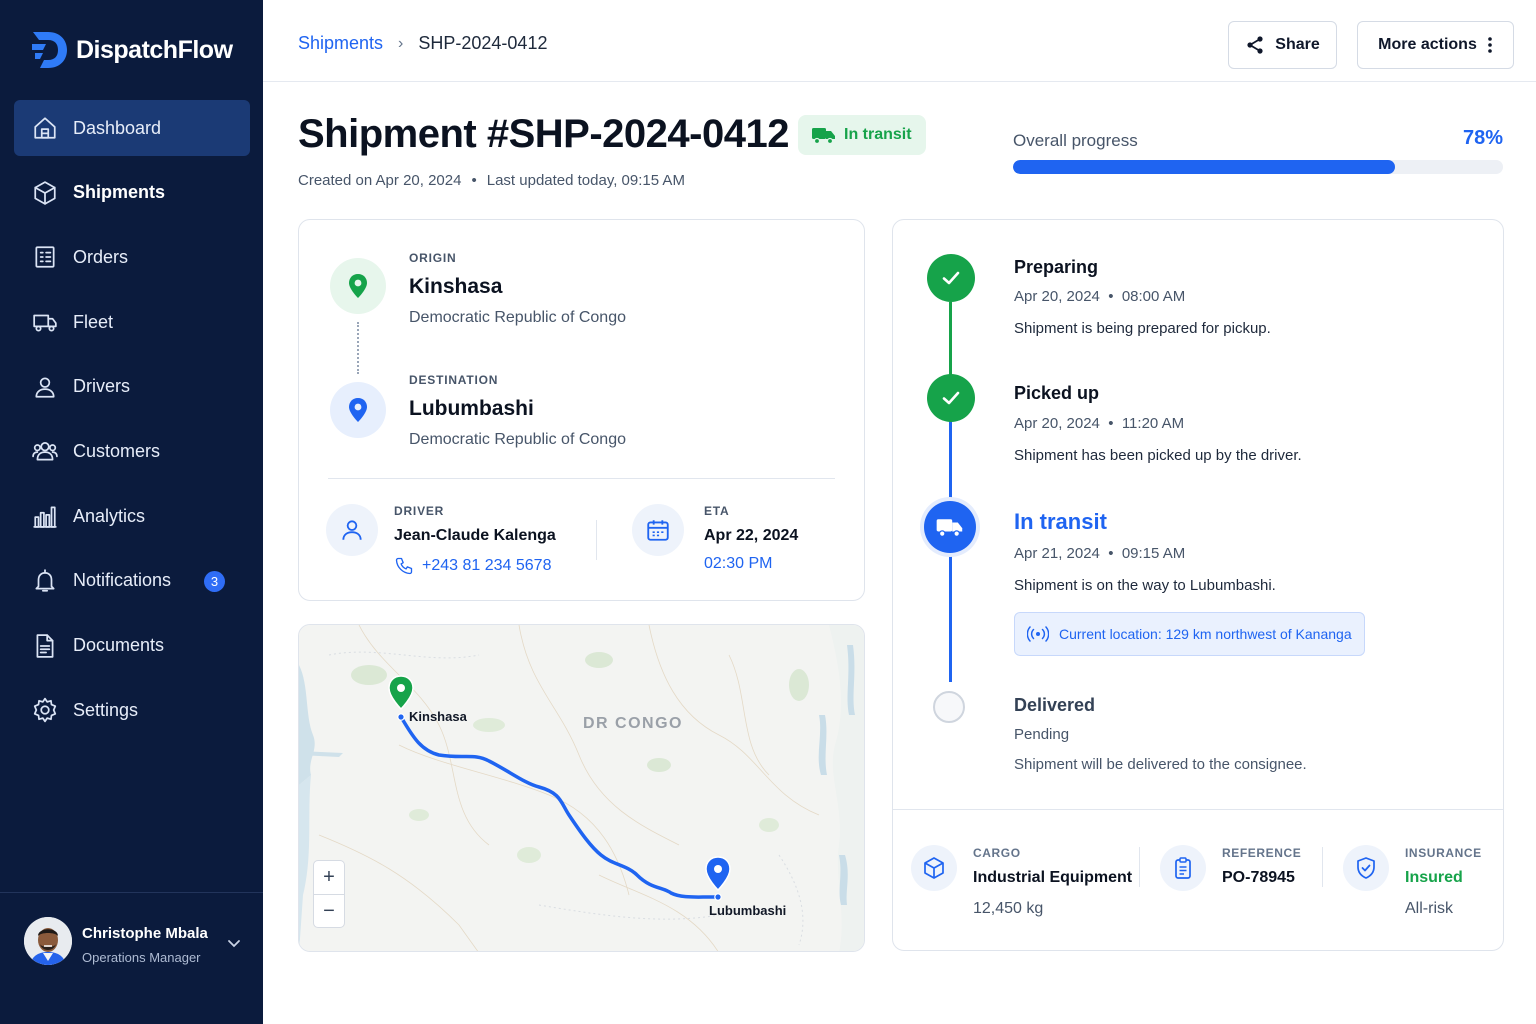 The width and height of the screenshot is (1536, 1024). What do you see at coordinates (748, 910) in the screenshot?
I see `map-destination-label: Lubumbashi` at bounding box center [748, 910].